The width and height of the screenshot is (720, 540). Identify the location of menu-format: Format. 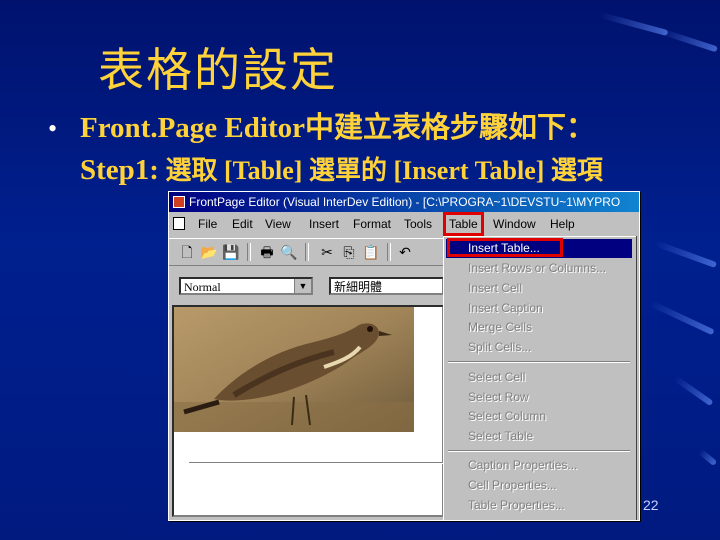
(372, 224).